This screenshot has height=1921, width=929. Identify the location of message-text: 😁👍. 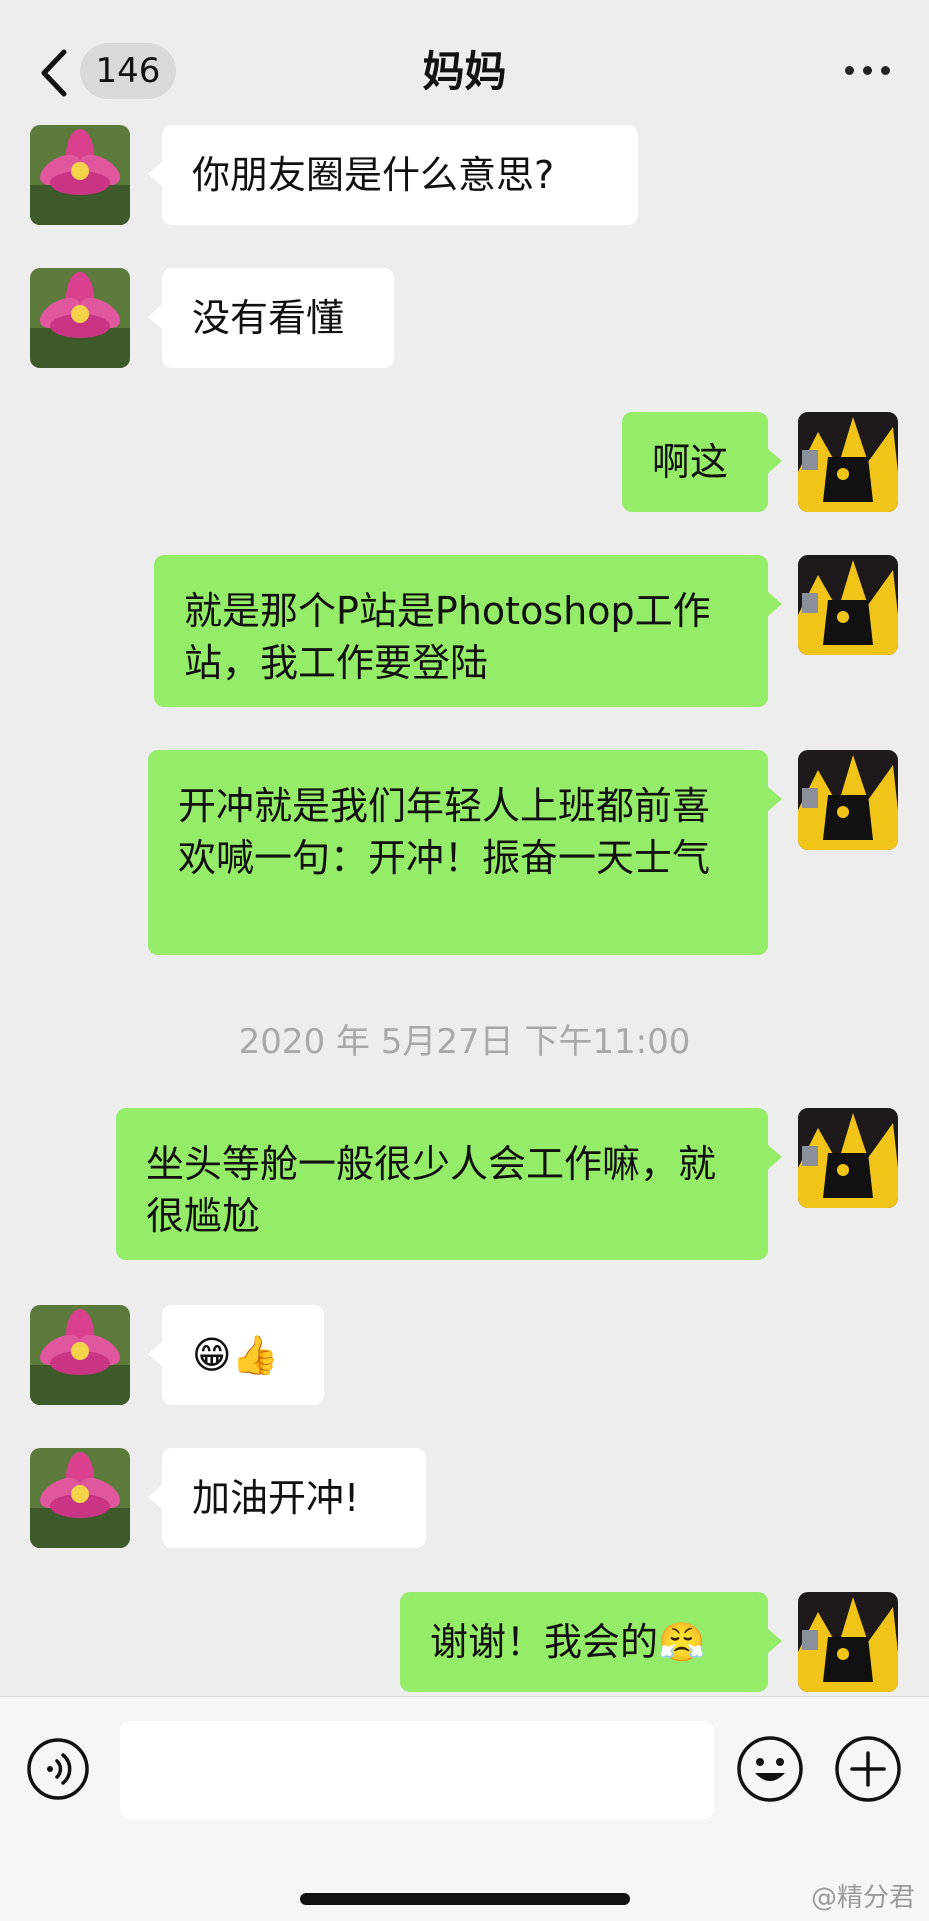
(235, 1355).